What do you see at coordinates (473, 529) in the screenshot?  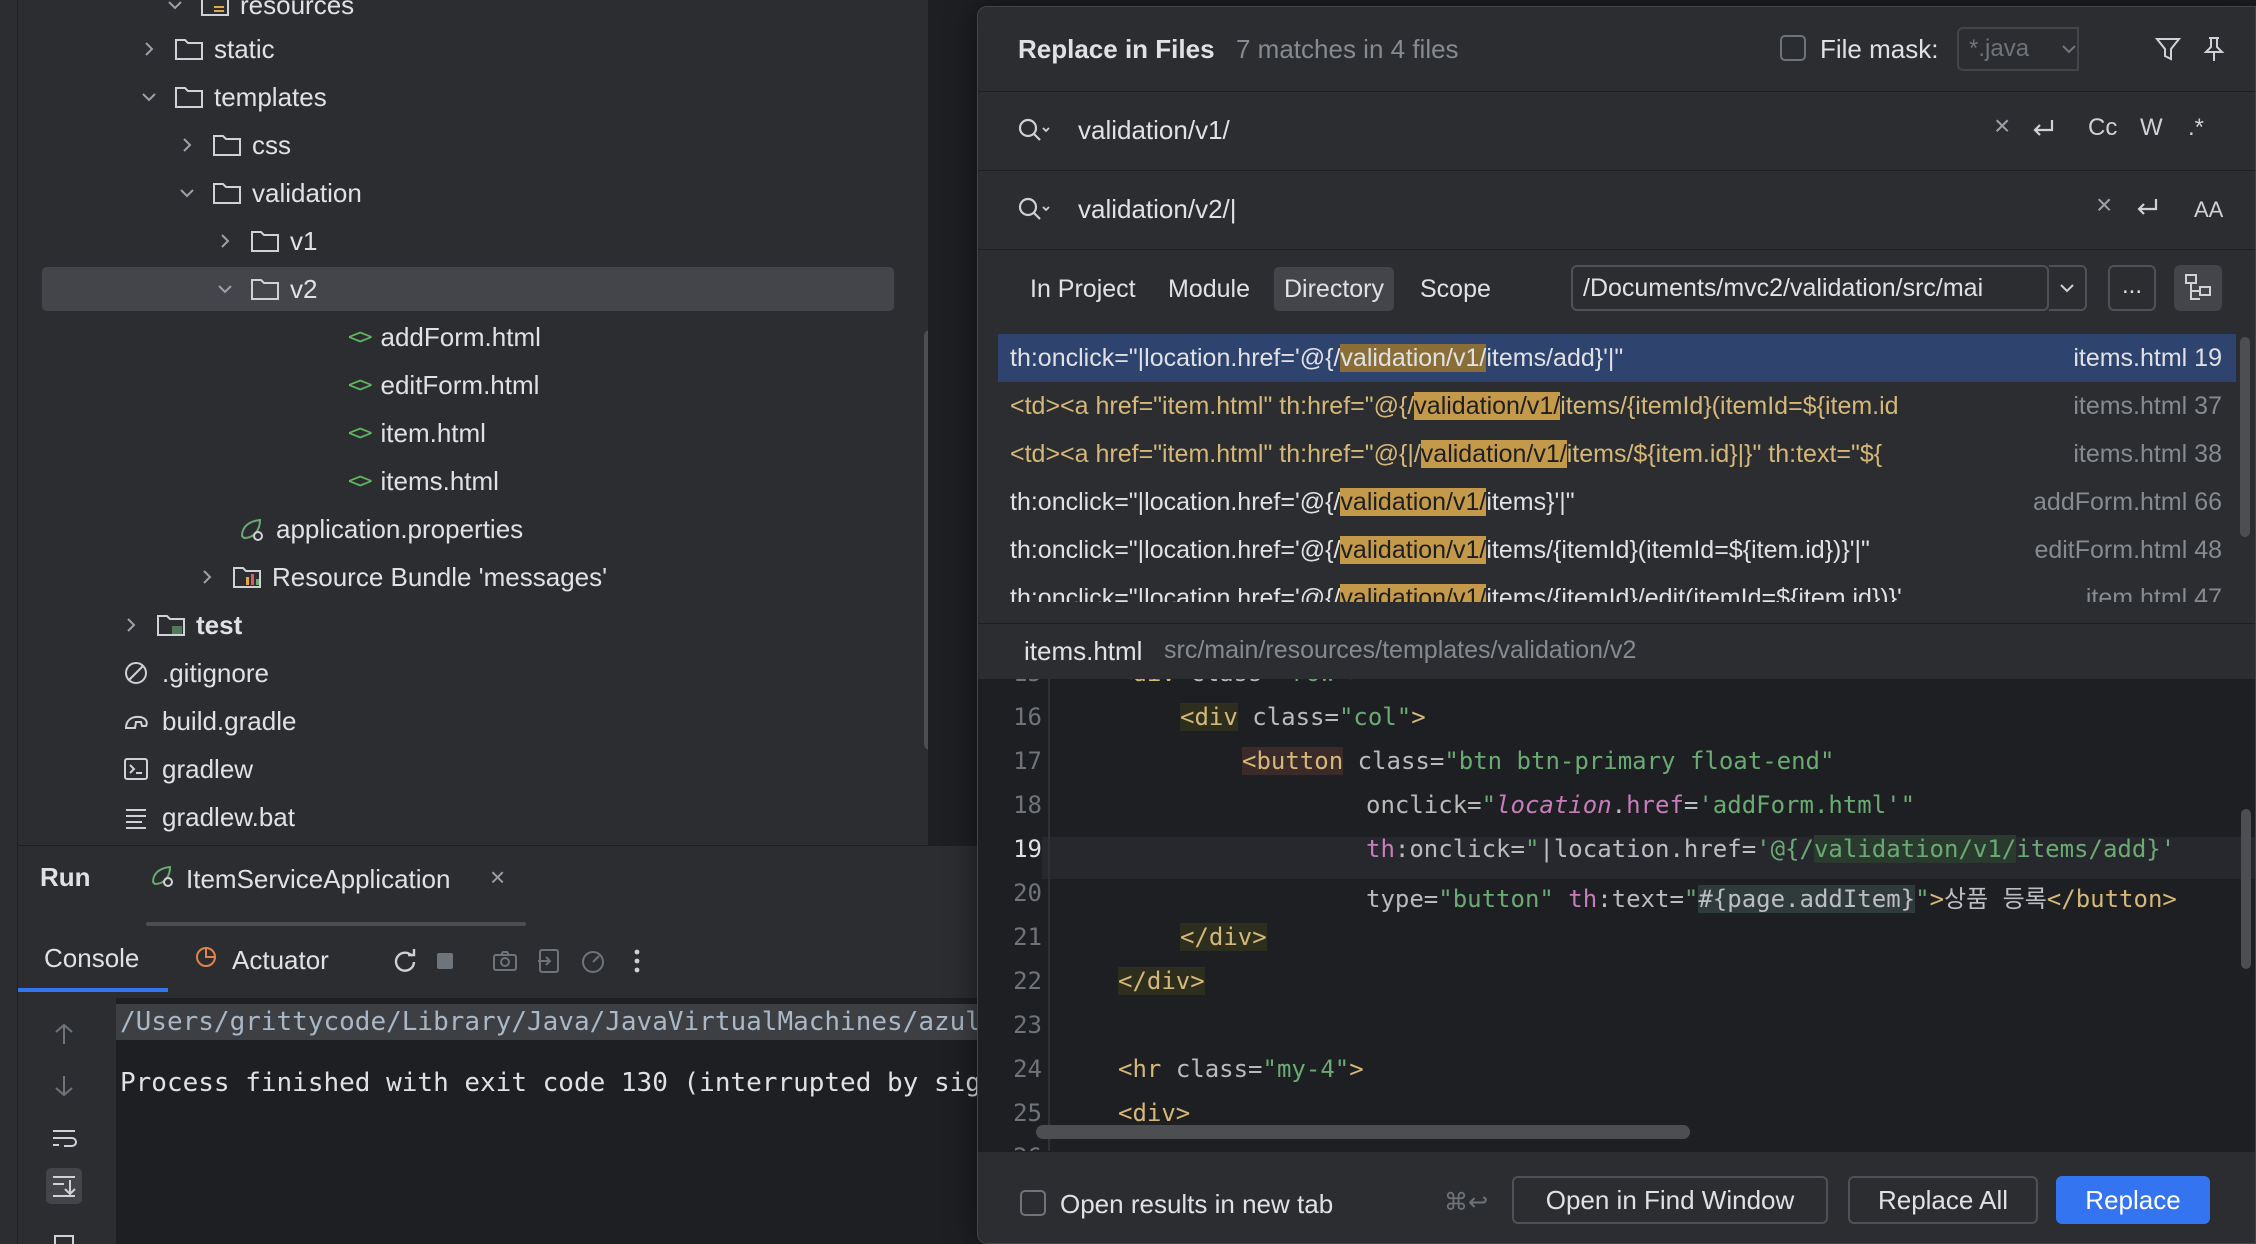 I see `tree-item-application-properties: application.properties` at bounding box center [473, 529].